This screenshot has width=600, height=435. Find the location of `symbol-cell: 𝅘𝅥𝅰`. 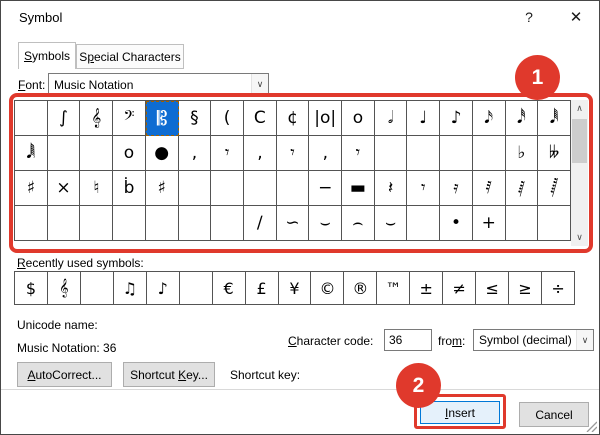

symbol-cell: 𝅘𝅥𝅰 is located at coordinates (522, 118).